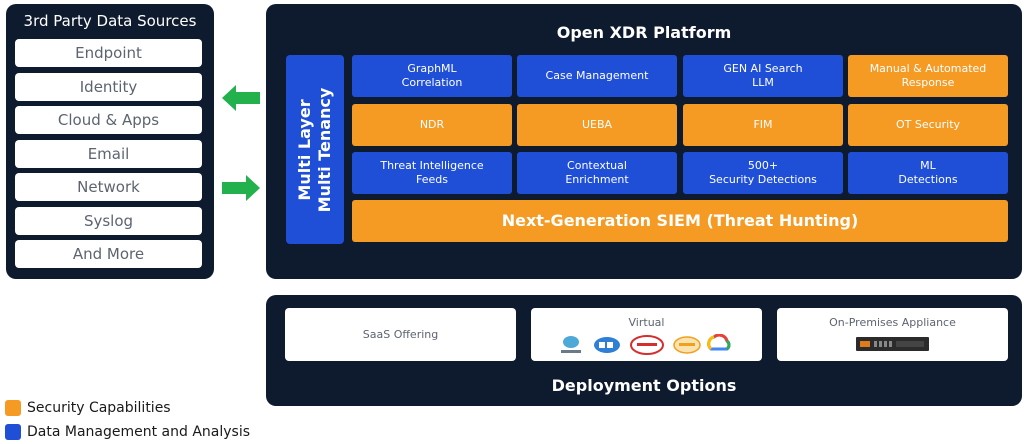 This screenshot has width=1024, height=444. I want to click on cap-ml-detections: ML Detections, so click(928, 173).